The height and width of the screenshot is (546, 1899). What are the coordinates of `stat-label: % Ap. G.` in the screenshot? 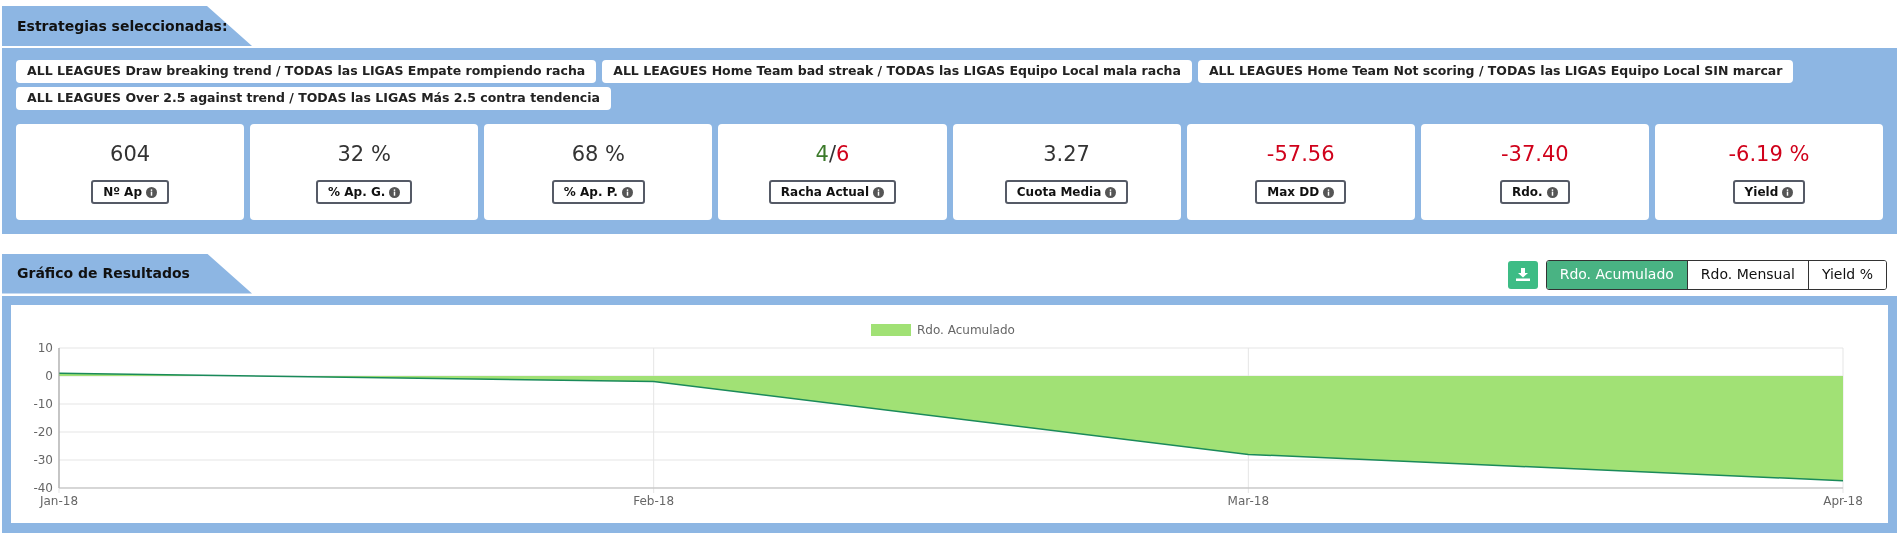 It's located at (364, 192).